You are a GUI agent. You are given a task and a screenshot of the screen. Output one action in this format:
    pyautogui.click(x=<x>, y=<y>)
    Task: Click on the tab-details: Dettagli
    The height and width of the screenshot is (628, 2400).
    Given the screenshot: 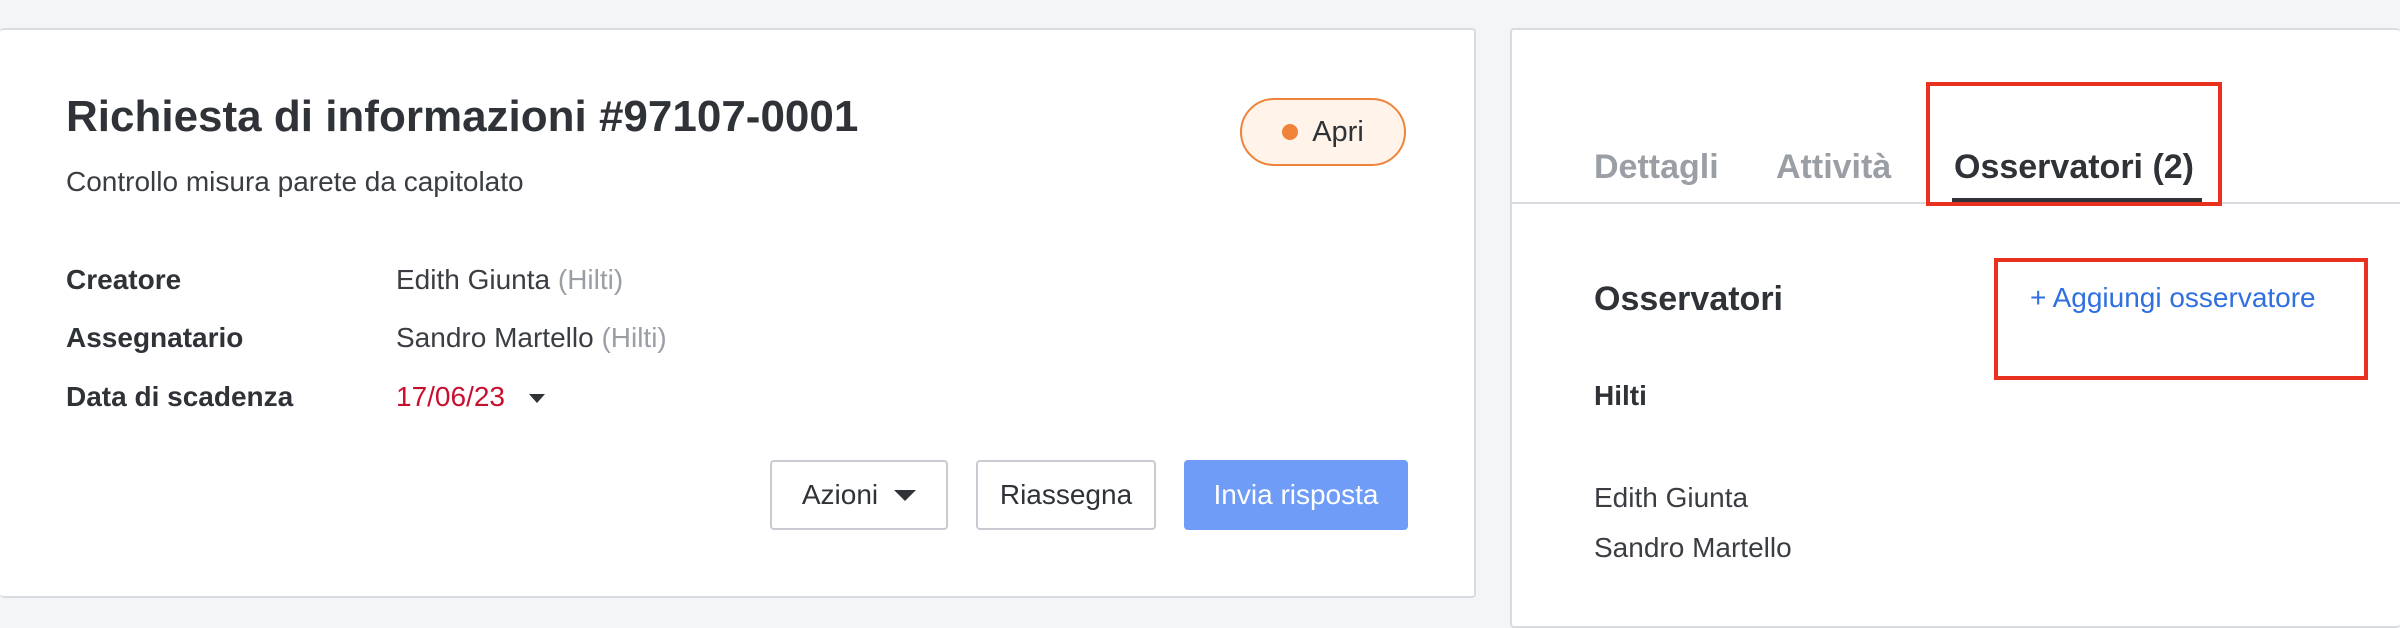 What is the action you would take?
    pyautogui.click(x=1656, y=167)
    